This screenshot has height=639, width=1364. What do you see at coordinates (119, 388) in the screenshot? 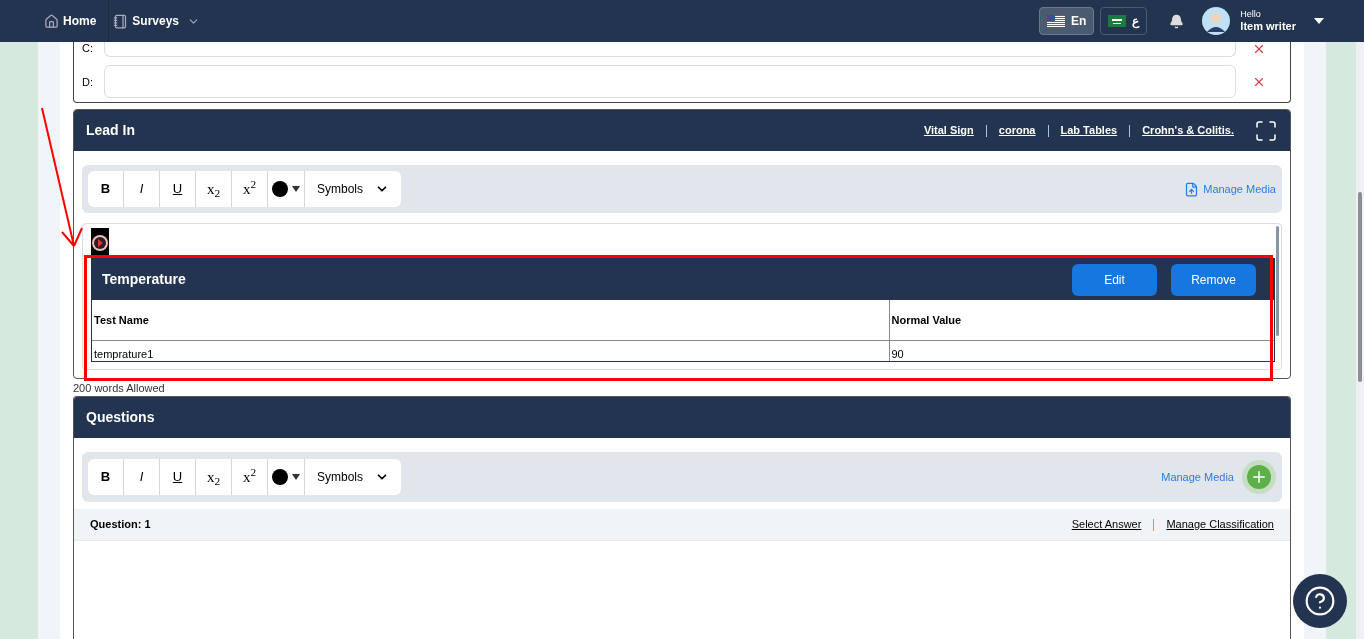
I see `word-limit-text: 200 words Allowed` at bounding box center [119, 388].